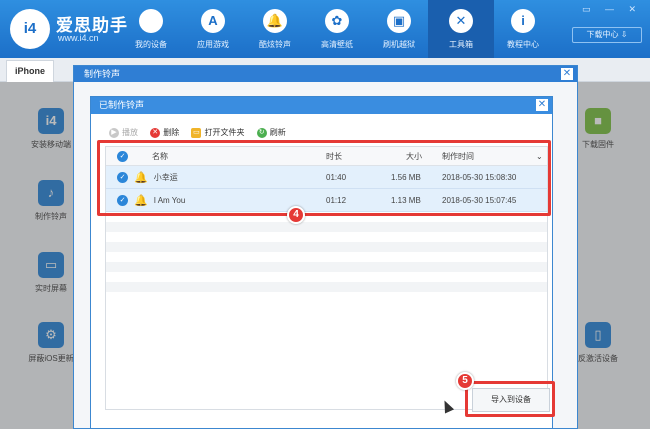  Describe the element at coordinates (122, 105) in the screenshot. I see `dialog-title: 已制作铃声` at that location.